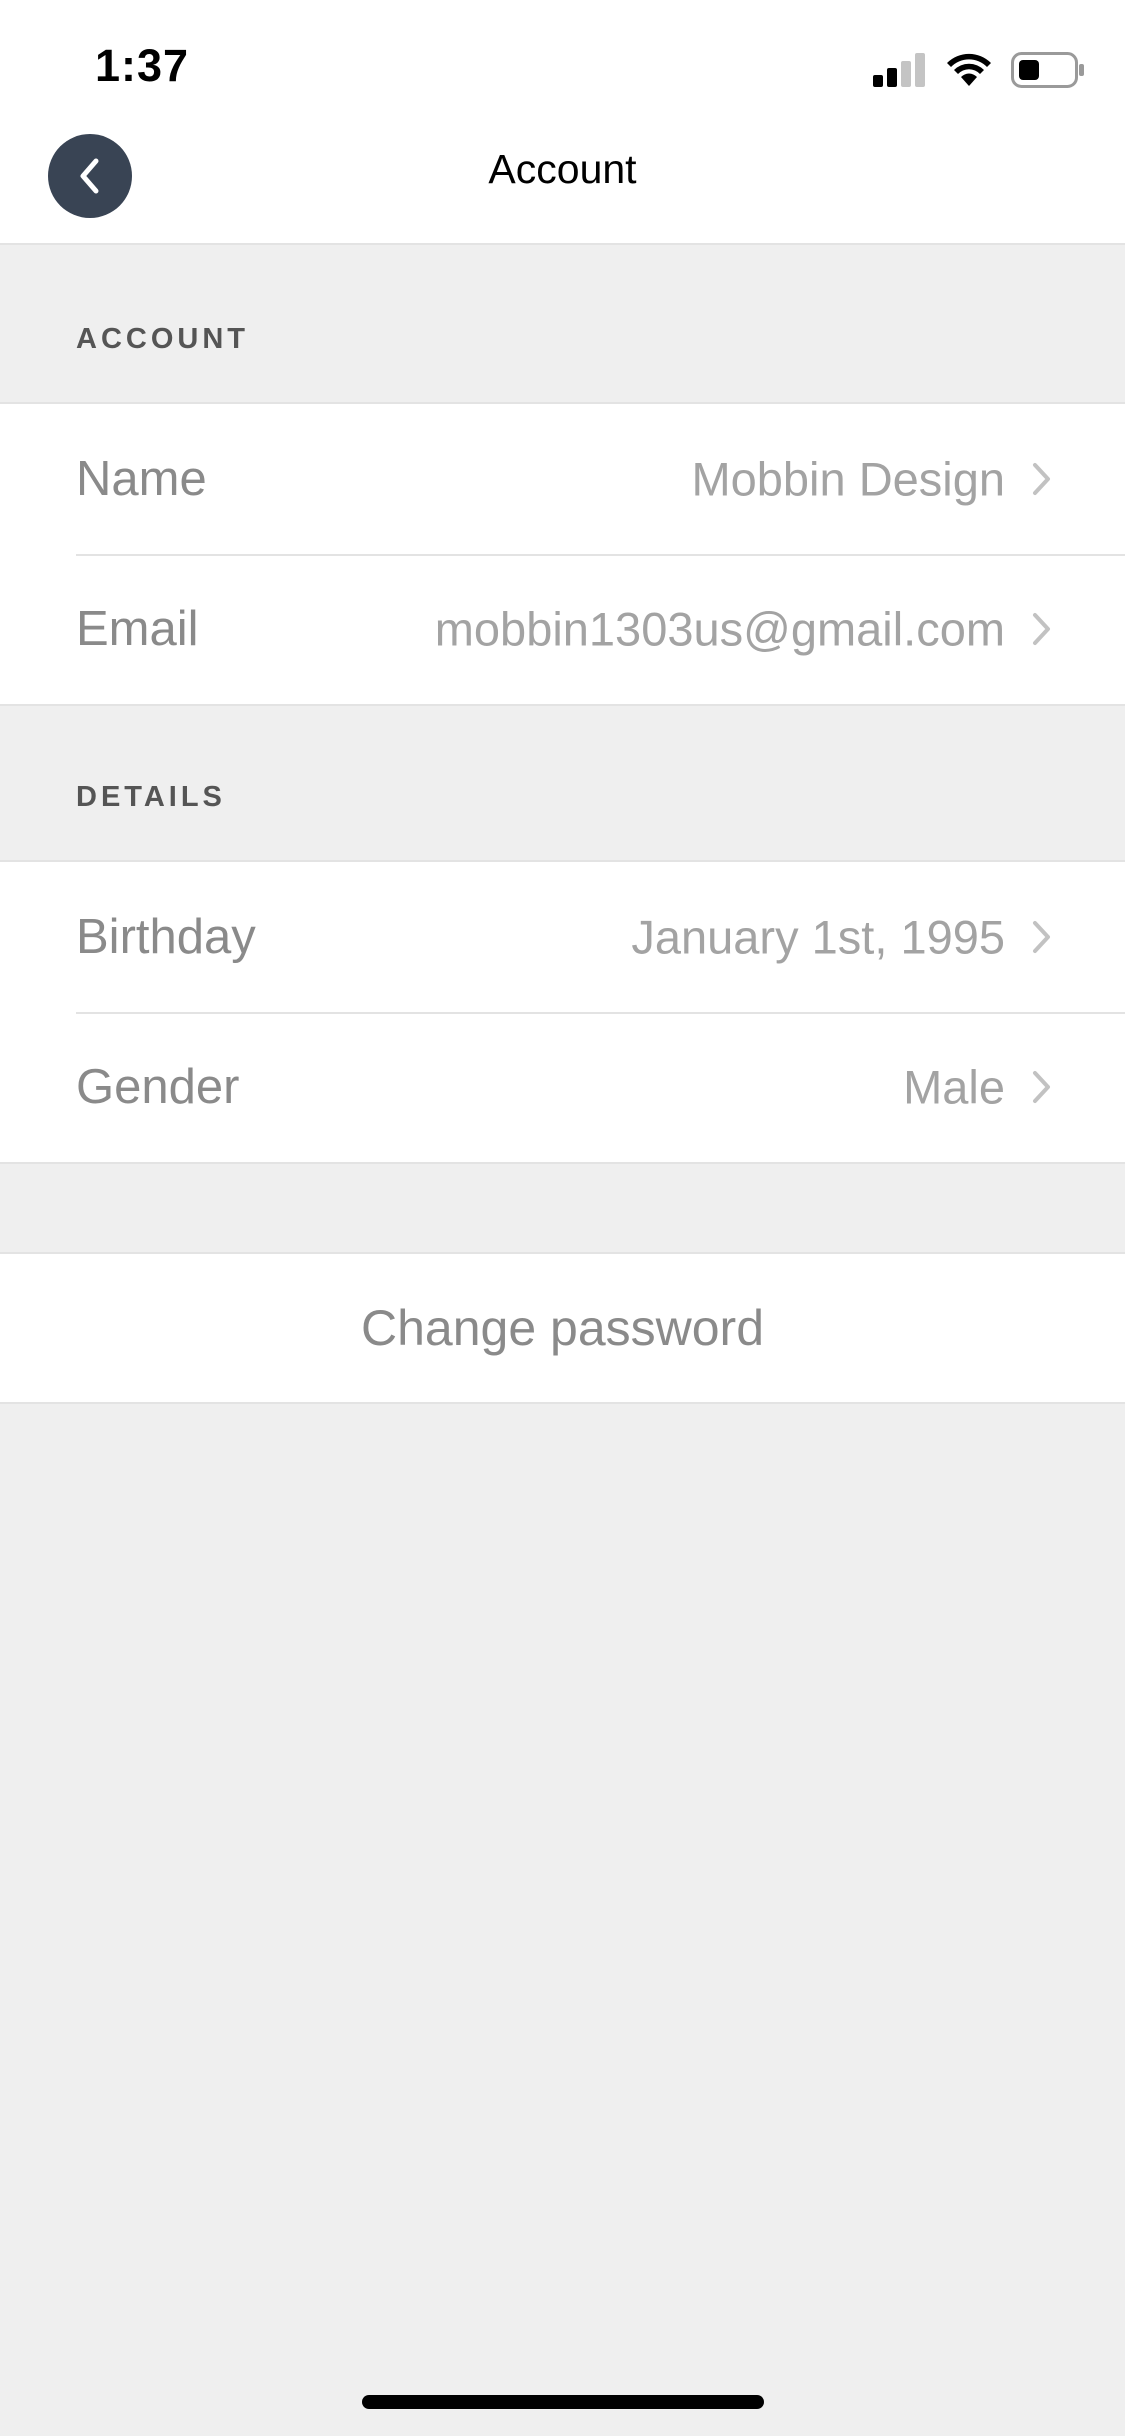  I want to click on change-password-button: Change password, so click(562, 1328).